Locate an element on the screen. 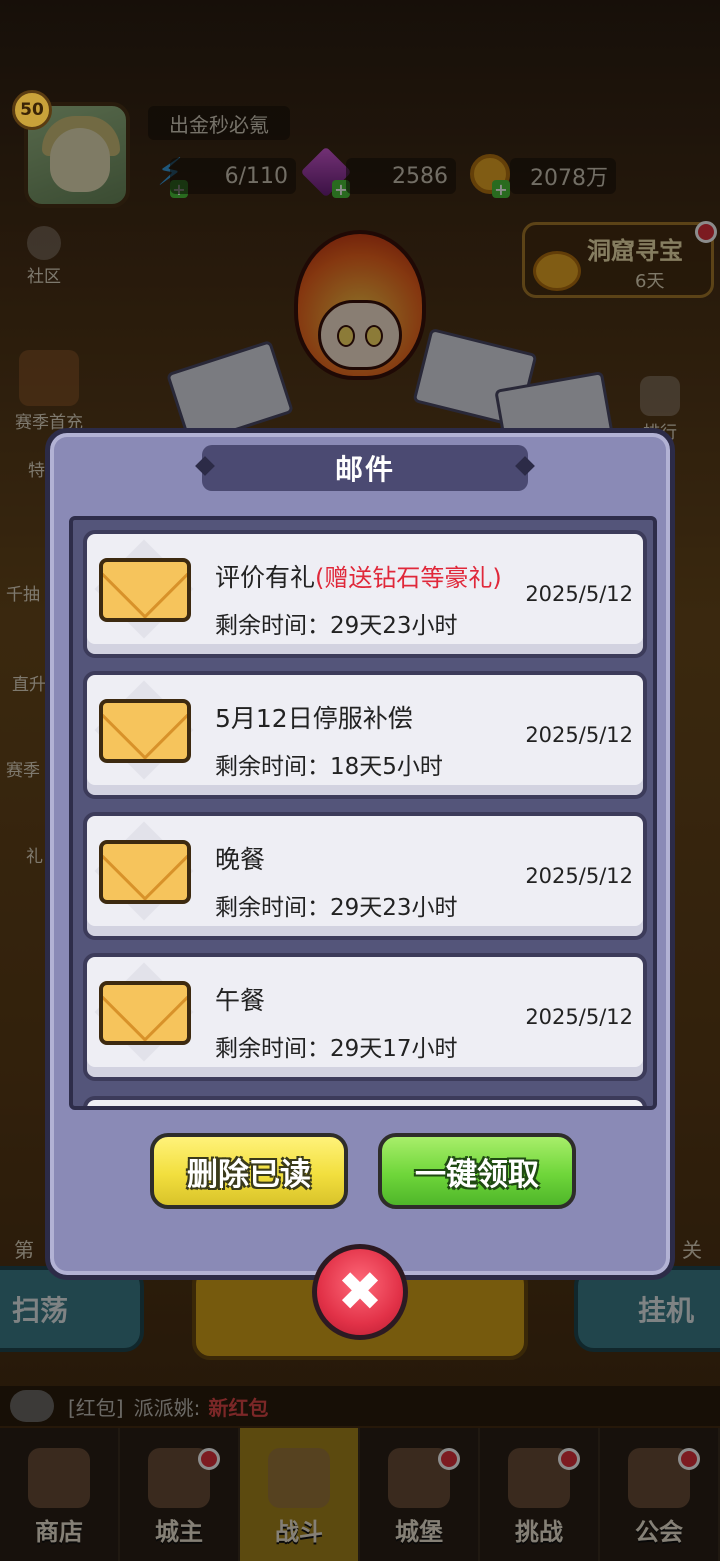 The height and width of the screenshot is (1561, 720). mail-remaining: 剩余时间：29天17小时 is located at coordinates (336, 1046).